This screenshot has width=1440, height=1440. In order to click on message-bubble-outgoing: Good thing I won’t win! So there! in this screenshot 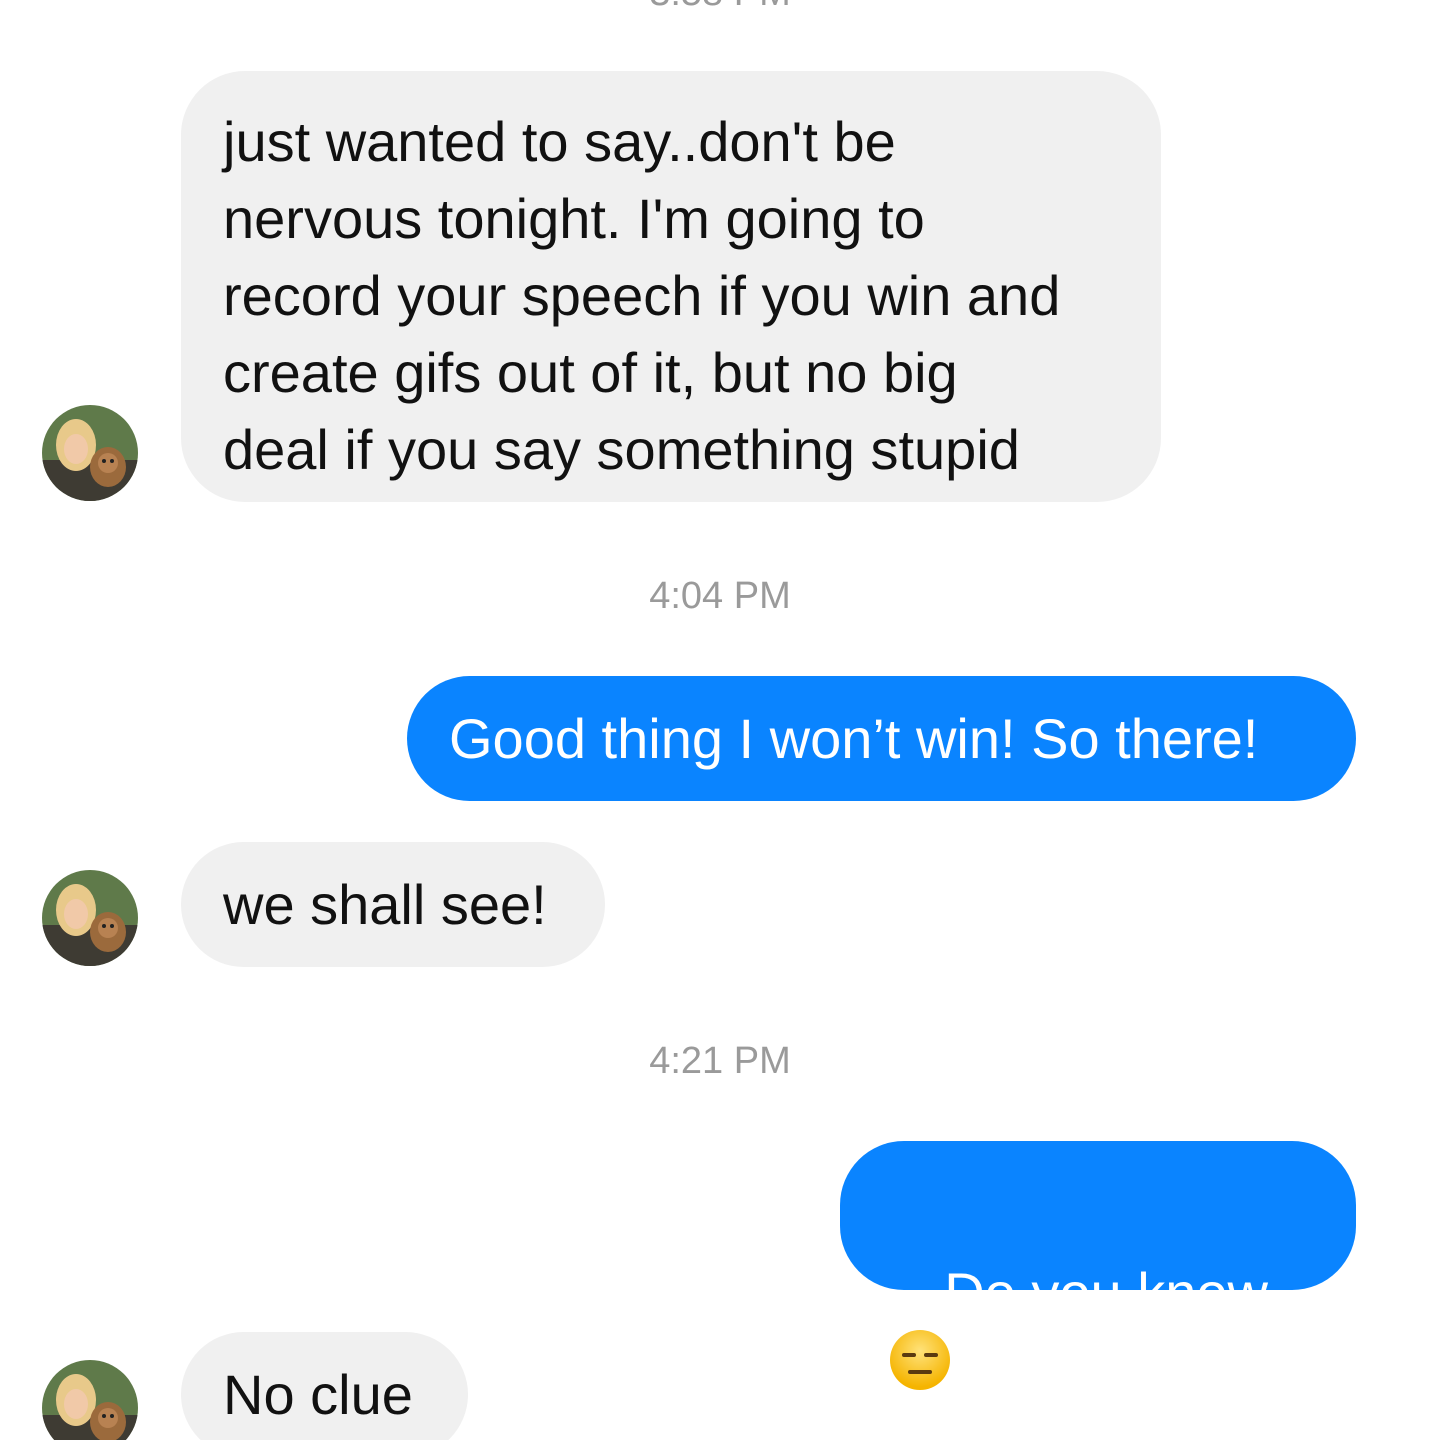, I will do `click(881, 738)`.